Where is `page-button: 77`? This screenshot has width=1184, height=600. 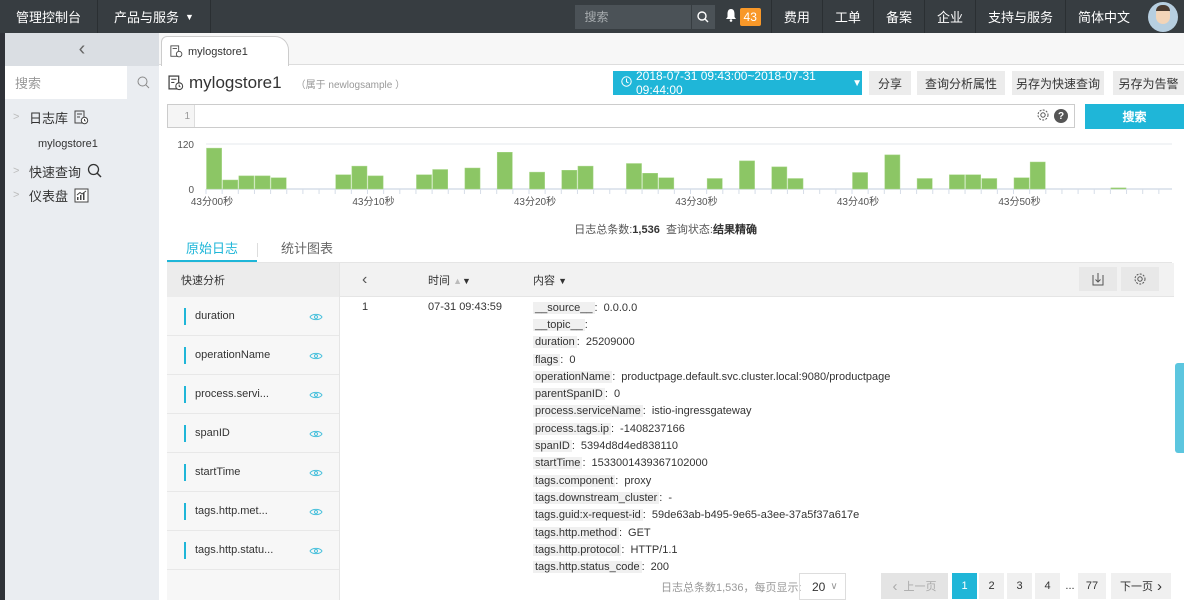 page-button: 77 is located at coordinates (1092, 586).